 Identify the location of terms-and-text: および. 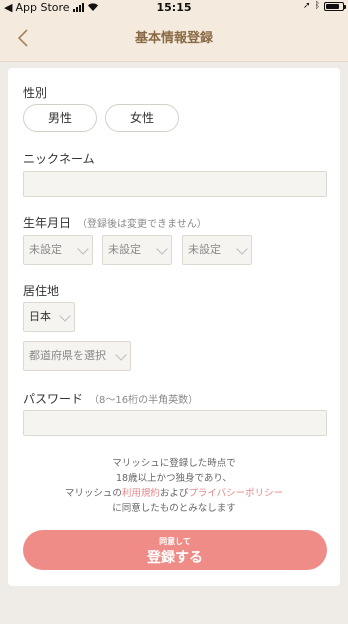
(174, 493).